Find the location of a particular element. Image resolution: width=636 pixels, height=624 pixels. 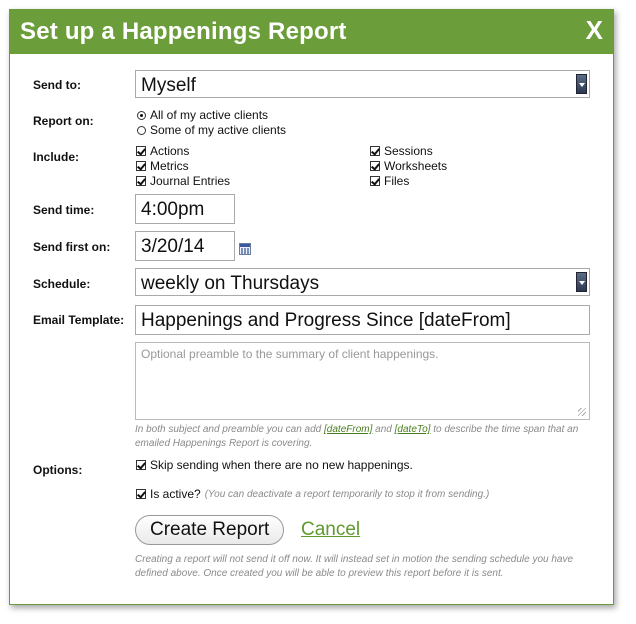

schedule-select: weekly on Thursdays is located at coordinates (362, 282).